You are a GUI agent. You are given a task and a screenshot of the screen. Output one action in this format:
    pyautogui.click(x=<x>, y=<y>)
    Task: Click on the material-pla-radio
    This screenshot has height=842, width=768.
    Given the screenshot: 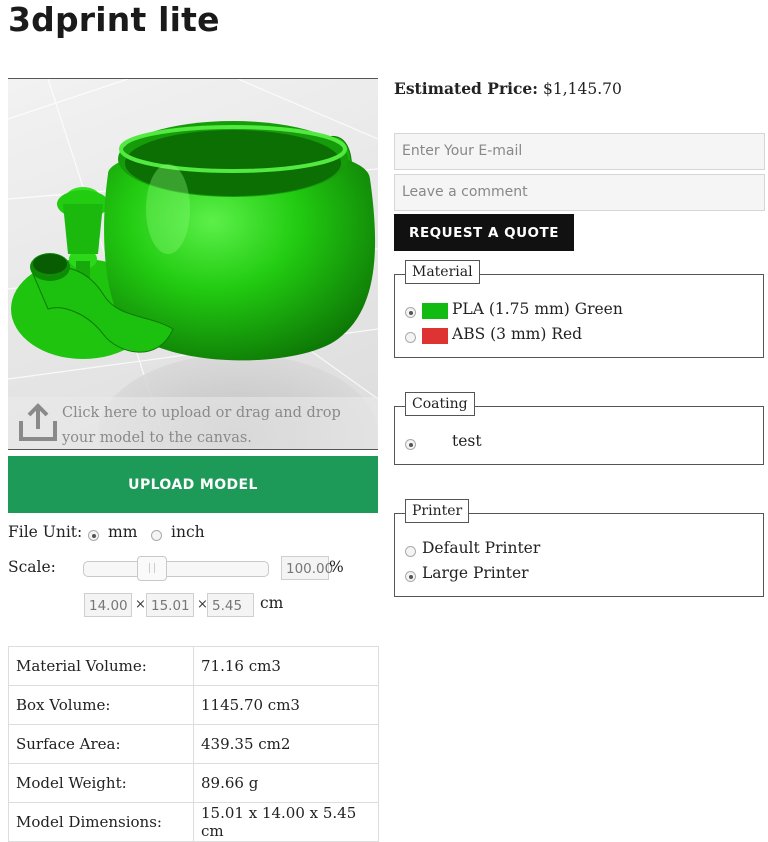 What is the action you would take?
    pyautogui.click(x=410, y=312)
    